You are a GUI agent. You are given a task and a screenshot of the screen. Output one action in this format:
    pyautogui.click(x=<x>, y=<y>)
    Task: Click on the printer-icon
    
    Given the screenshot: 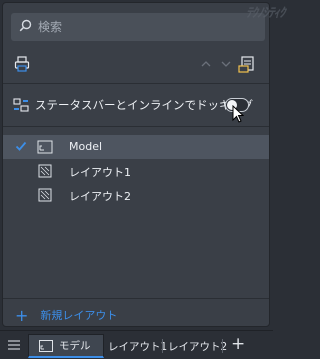 What is the action you would take?
    pyautogui.click(x=22, y=64)
    